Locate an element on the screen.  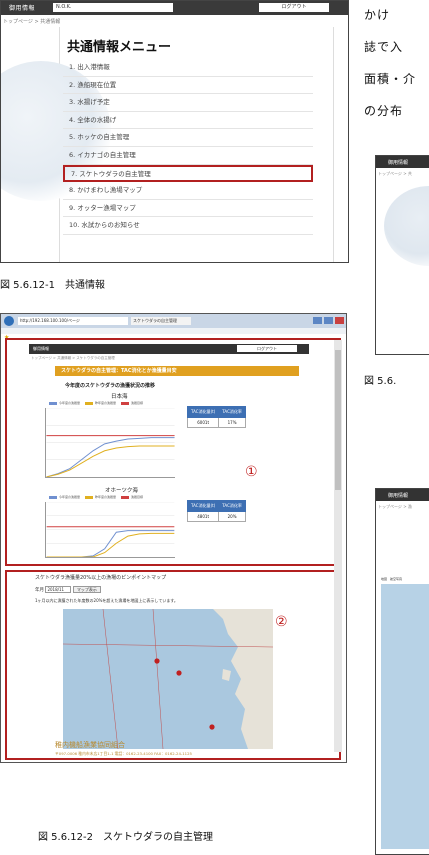
shot3-background-logo is located at coordinates (406, 226).